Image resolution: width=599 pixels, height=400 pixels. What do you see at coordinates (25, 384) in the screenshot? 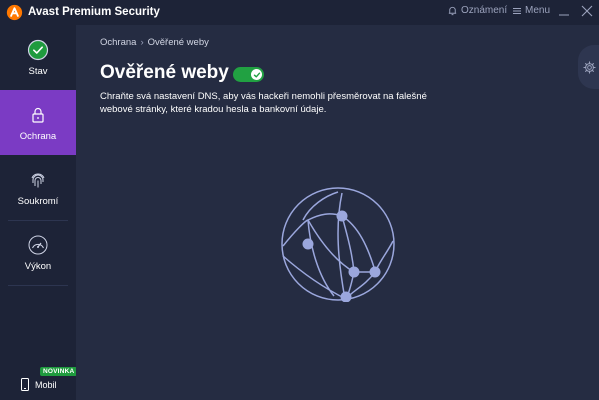
I see `phone-icon` at bounding box center [25, 384].